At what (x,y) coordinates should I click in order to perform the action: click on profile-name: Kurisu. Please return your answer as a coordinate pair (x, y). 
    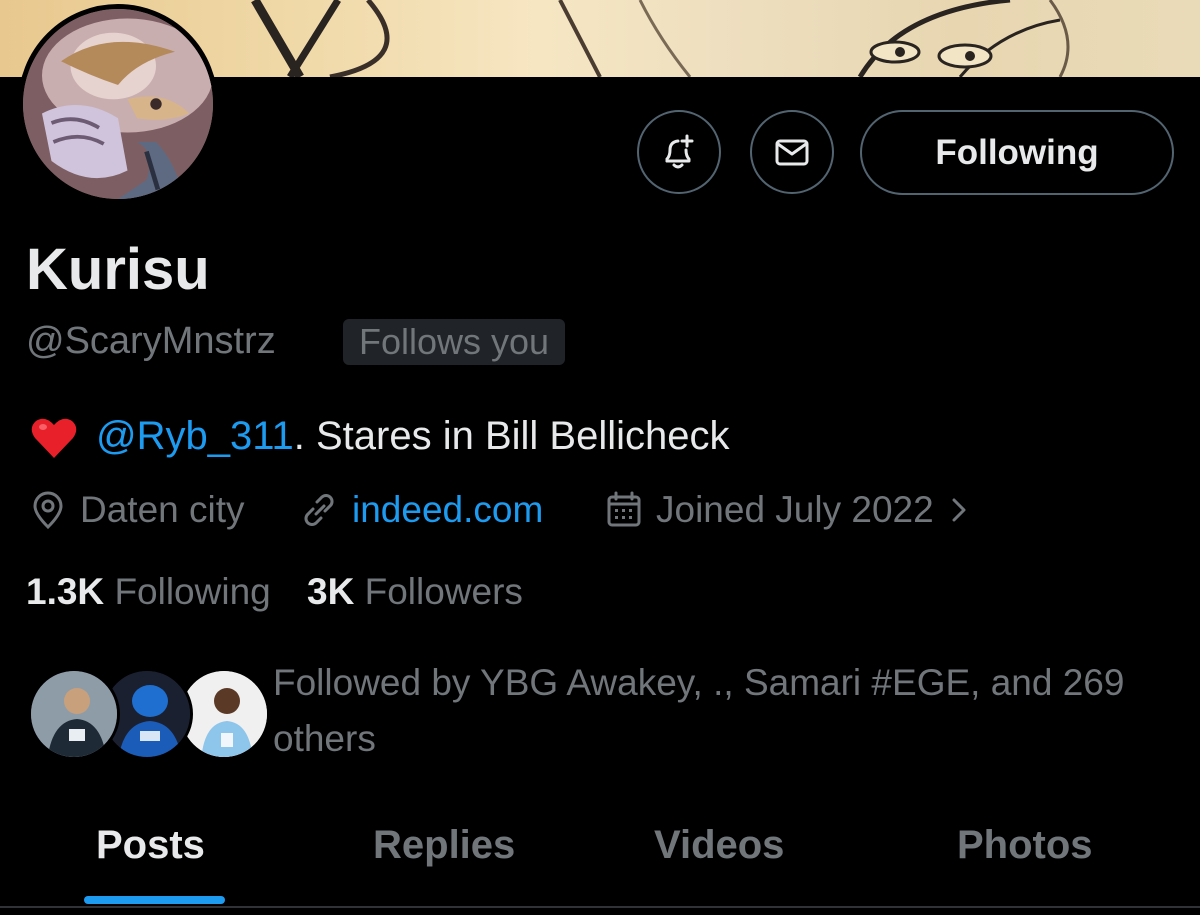
    Looking at the image, I should click on (118, 269).